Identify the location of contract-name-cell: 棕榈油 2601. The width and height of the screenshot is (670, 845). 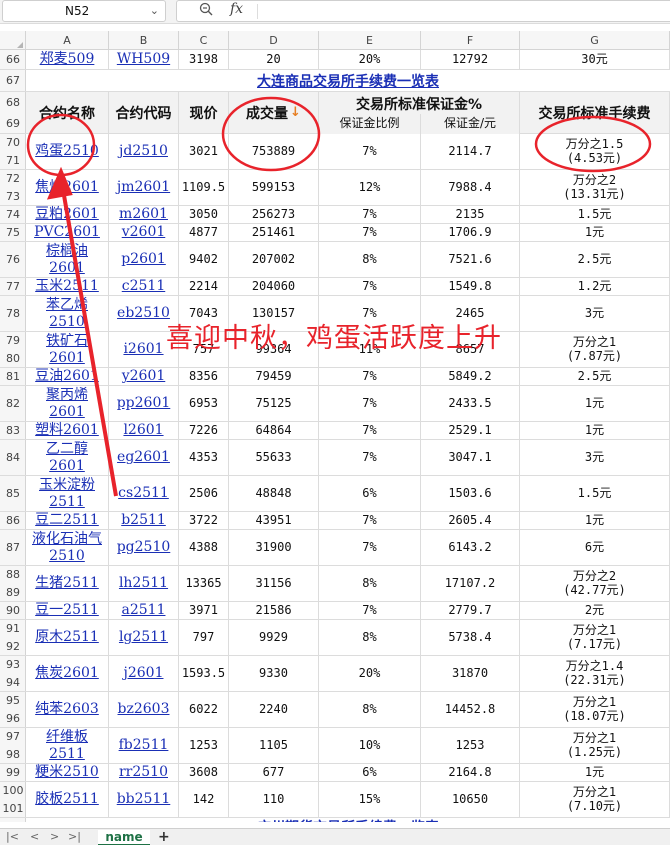
(67, 259).